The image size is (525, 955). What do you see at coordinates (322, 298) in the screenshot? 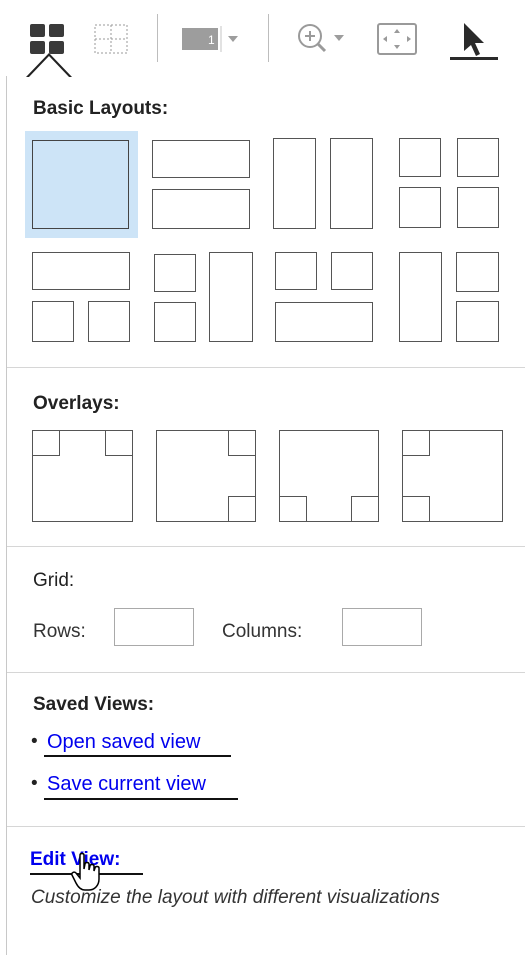
I see `layout-2-top-1-bottom` at bounding box center [322, 298].